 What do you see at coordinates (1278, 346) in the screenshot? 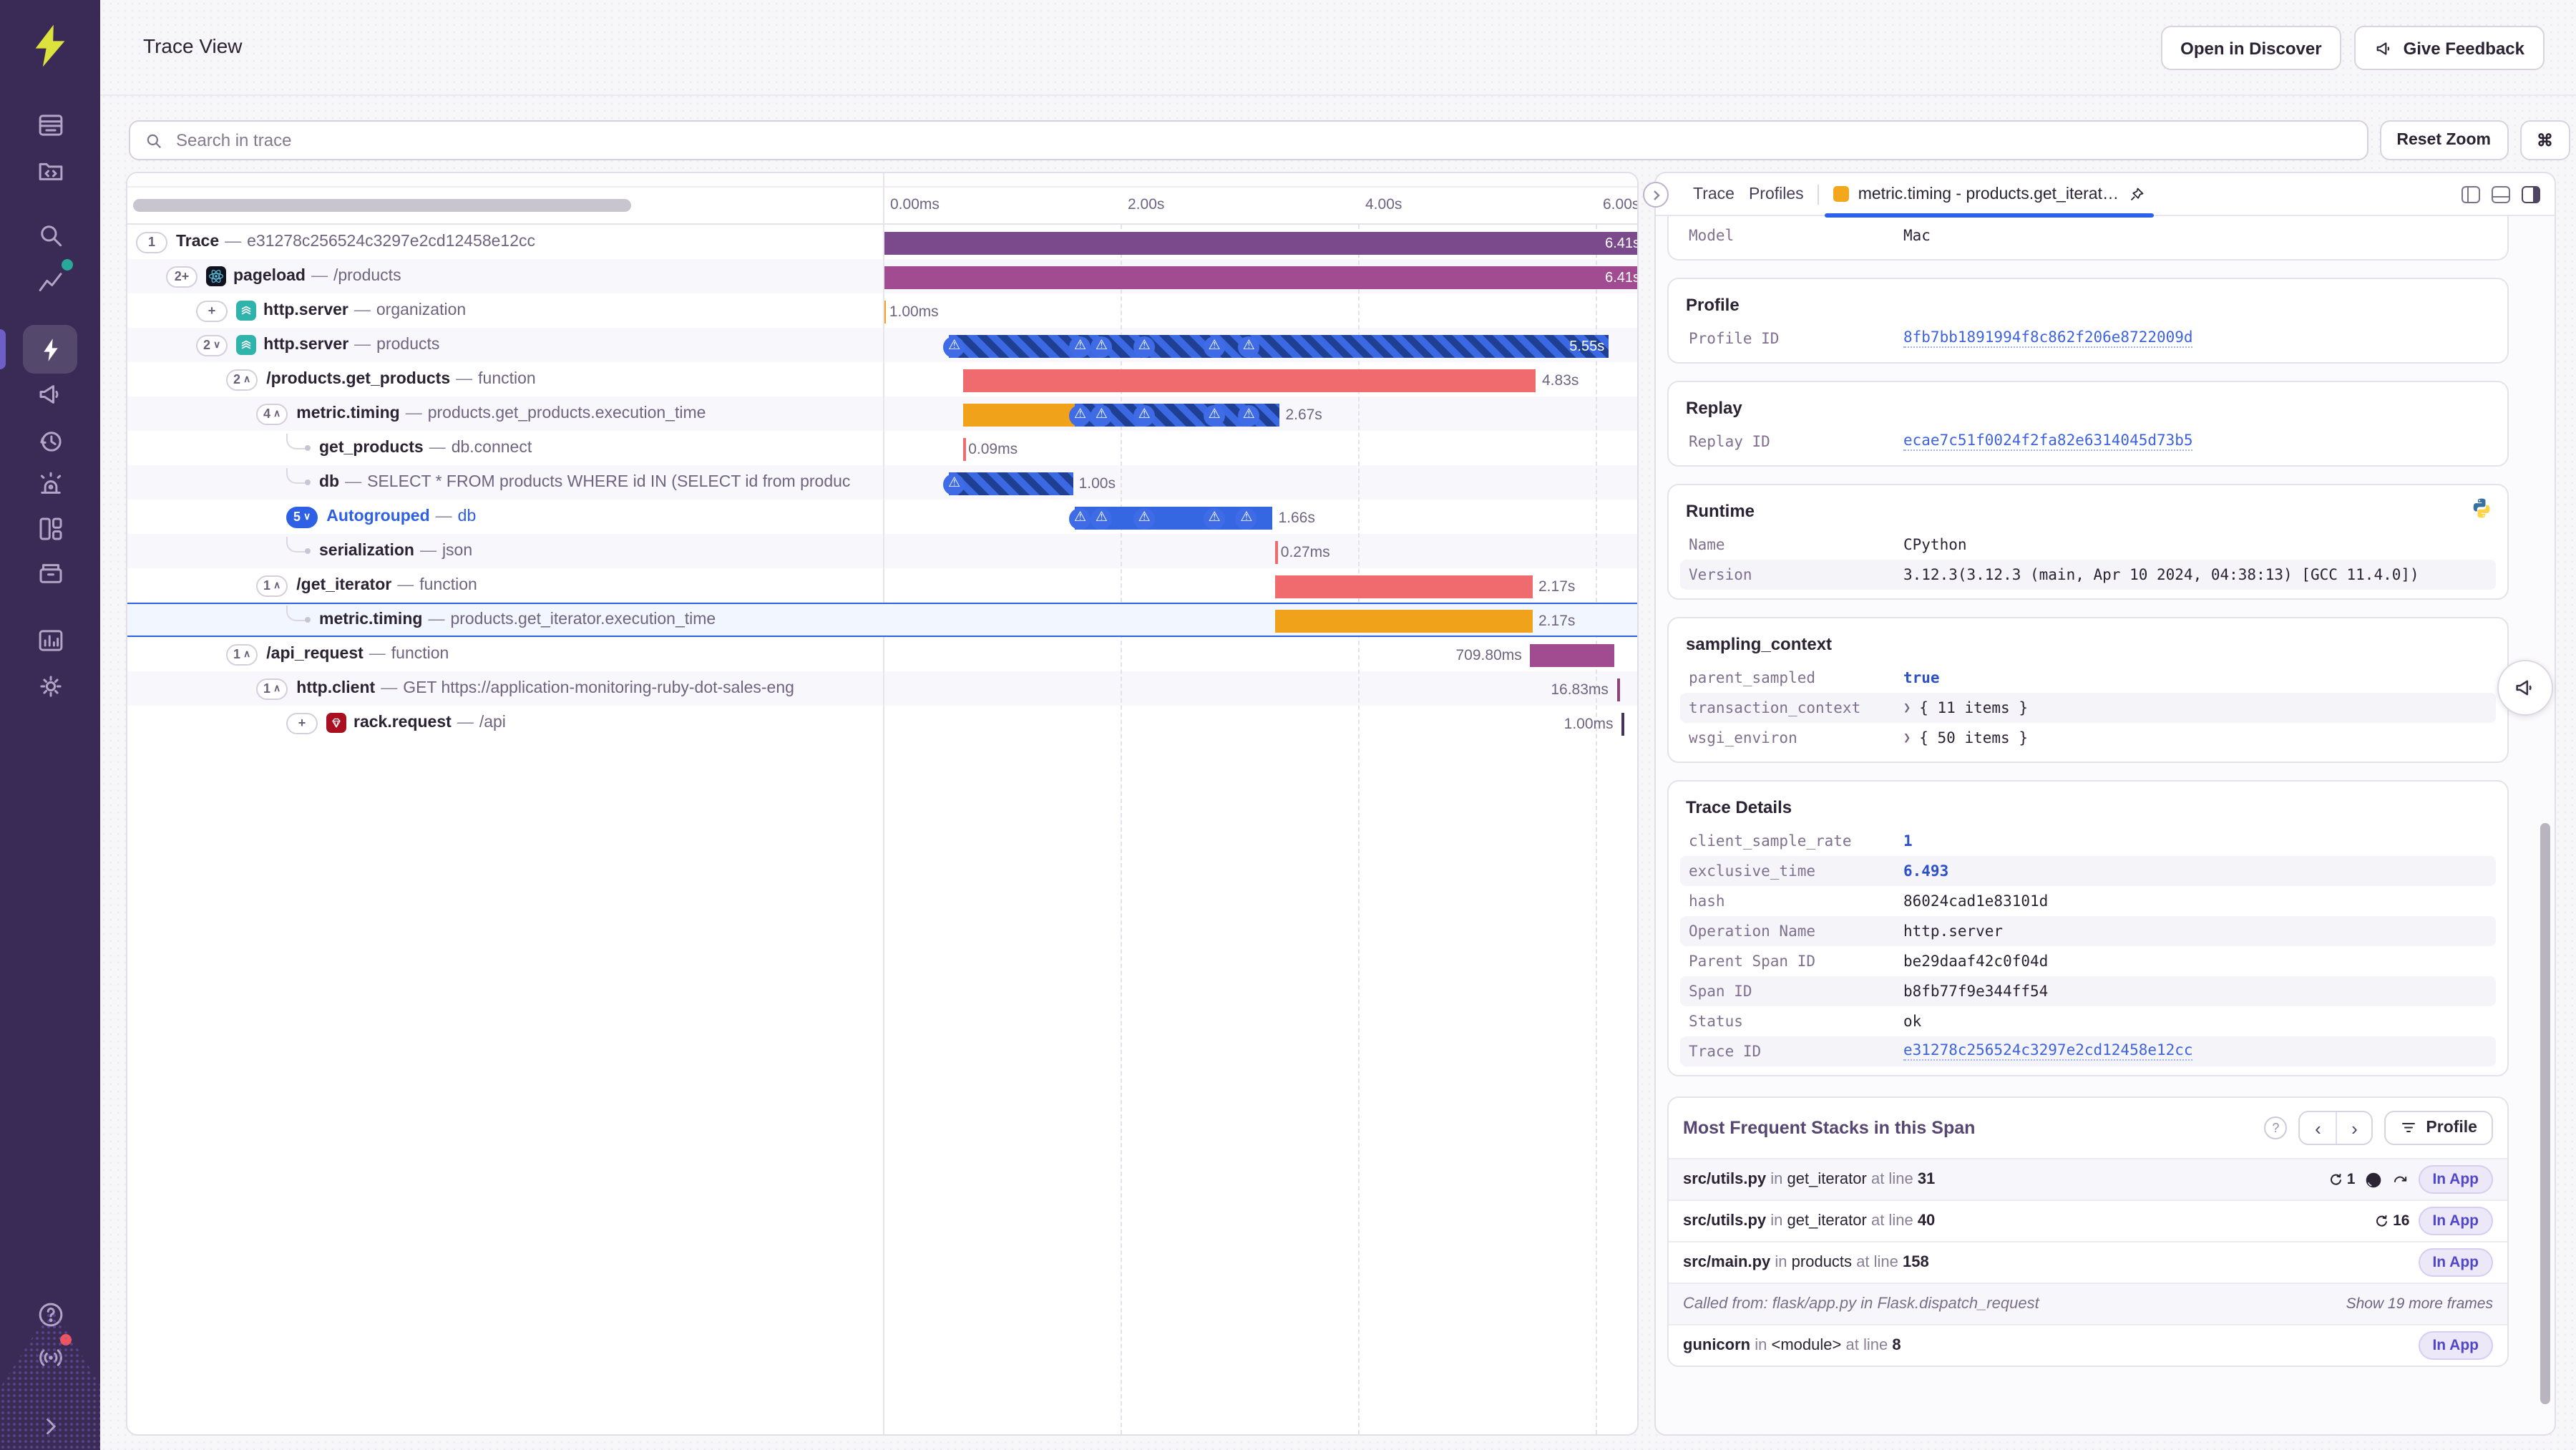
I see `span-duration-bar: 5.55s` at bounding box center [1278, 346].